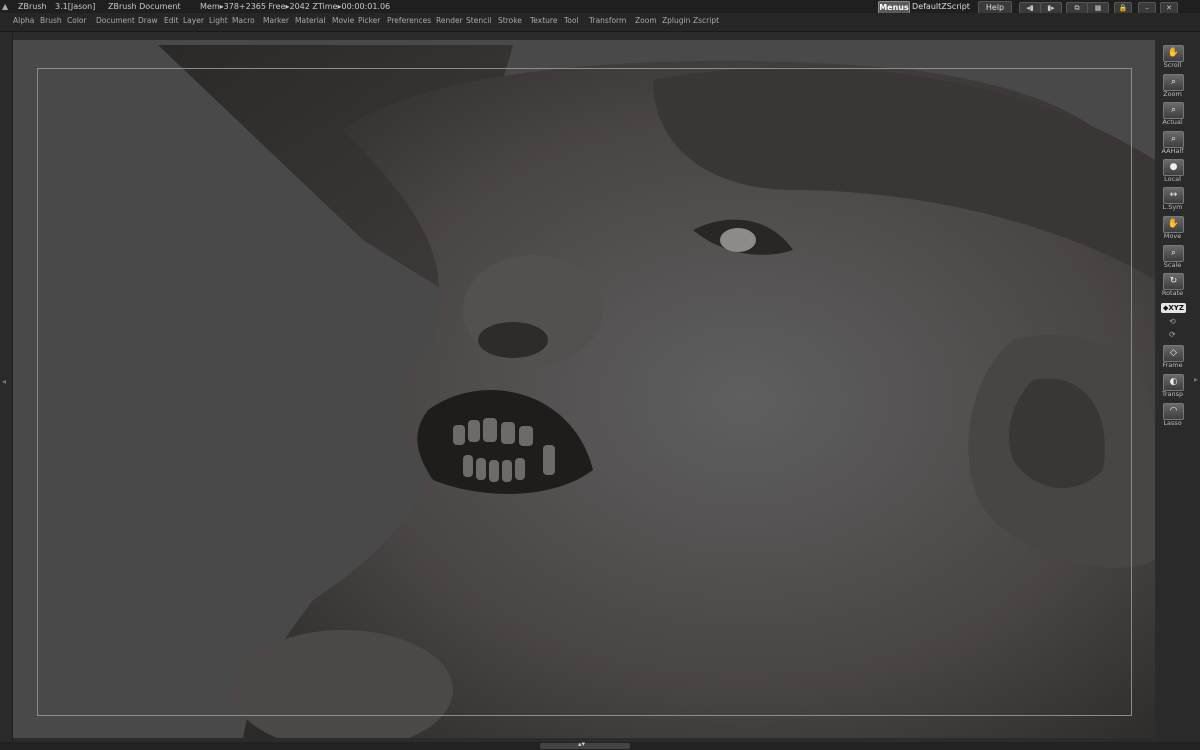  I want to click on zoom-button: ⌕ Zoom, so click(1172, 86).